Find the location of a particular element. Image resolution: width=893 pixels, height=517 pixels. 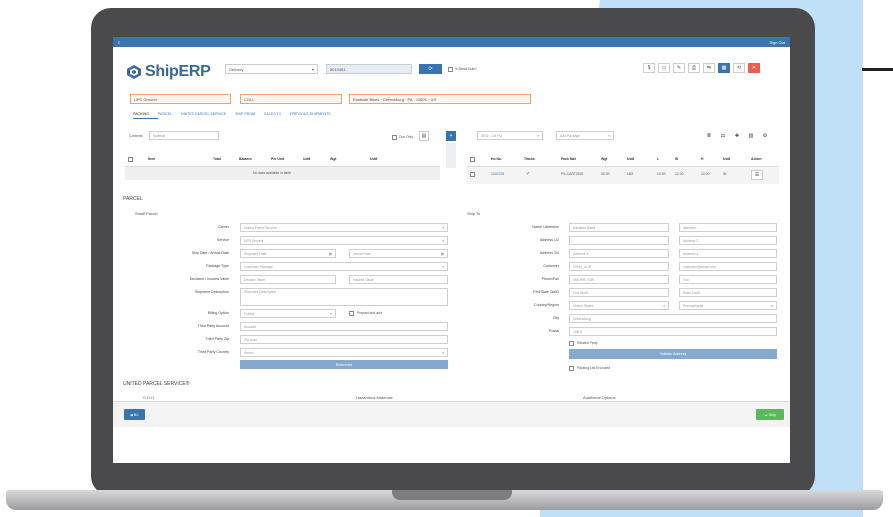

service-select: UPS Ground ▾ is located at coordinates (344, 240).